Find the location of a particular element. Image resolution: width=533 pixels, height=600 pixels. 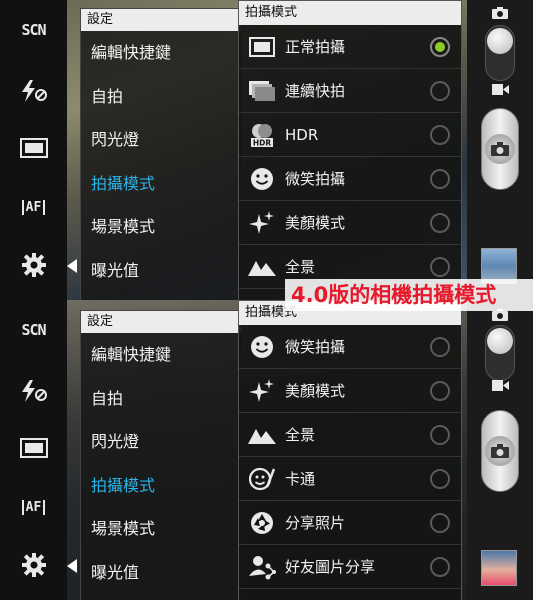

left-toolbar: SCN AF is located at coordinates (33, 150).